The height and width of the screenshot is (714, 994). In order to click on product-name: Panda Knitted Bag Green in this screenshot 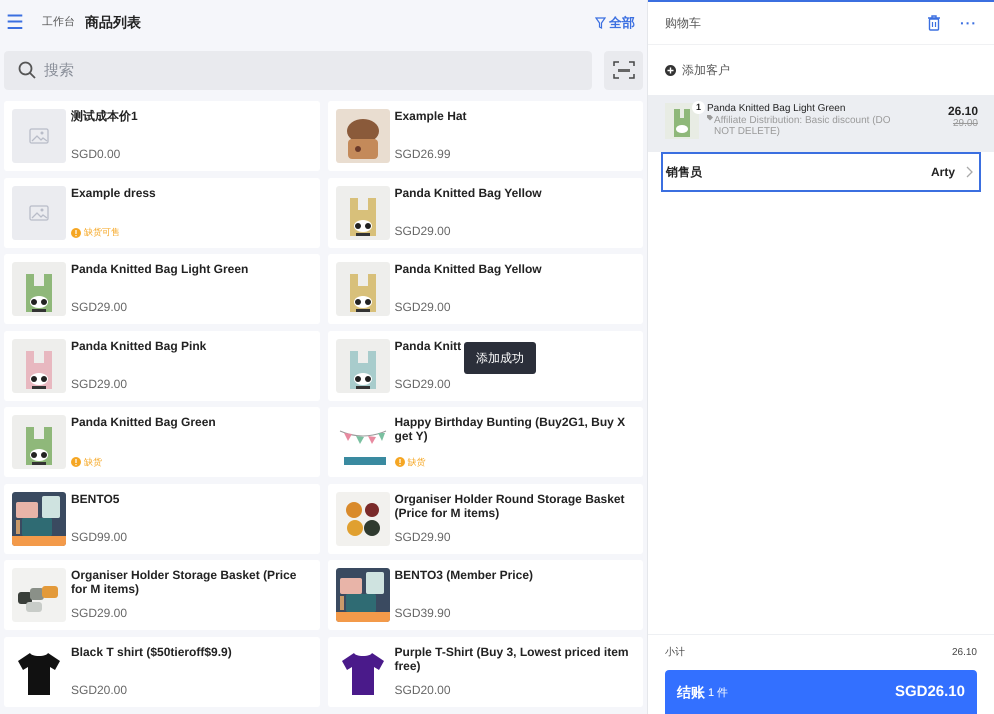, I will do `click(143, 422)`.